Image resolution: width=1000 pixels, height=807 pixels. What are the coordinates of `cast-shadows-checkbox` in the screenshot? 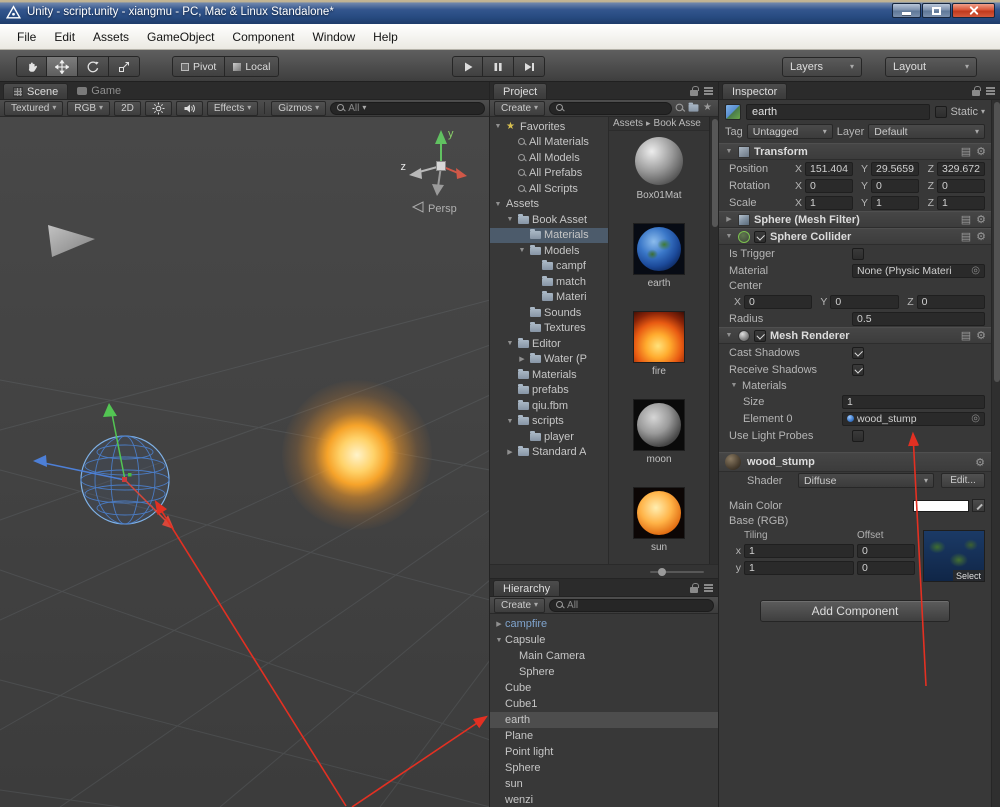 It's located at (858, 352).